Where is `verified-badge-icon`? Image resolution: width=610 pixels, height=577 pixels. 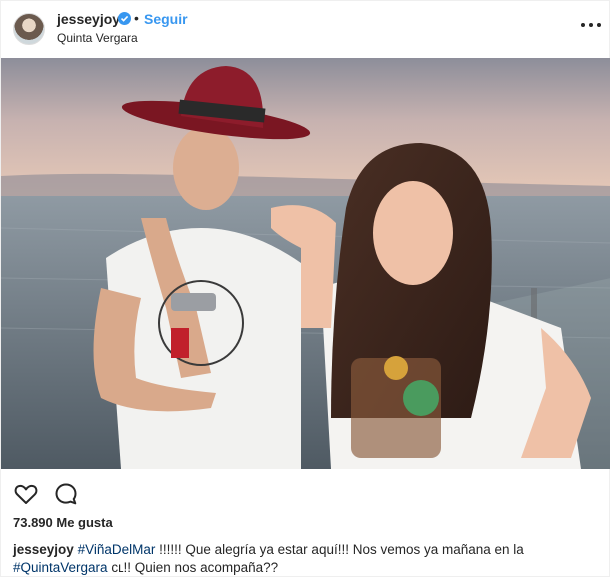
verified-badge-icon is located at coordinates (124, 18).